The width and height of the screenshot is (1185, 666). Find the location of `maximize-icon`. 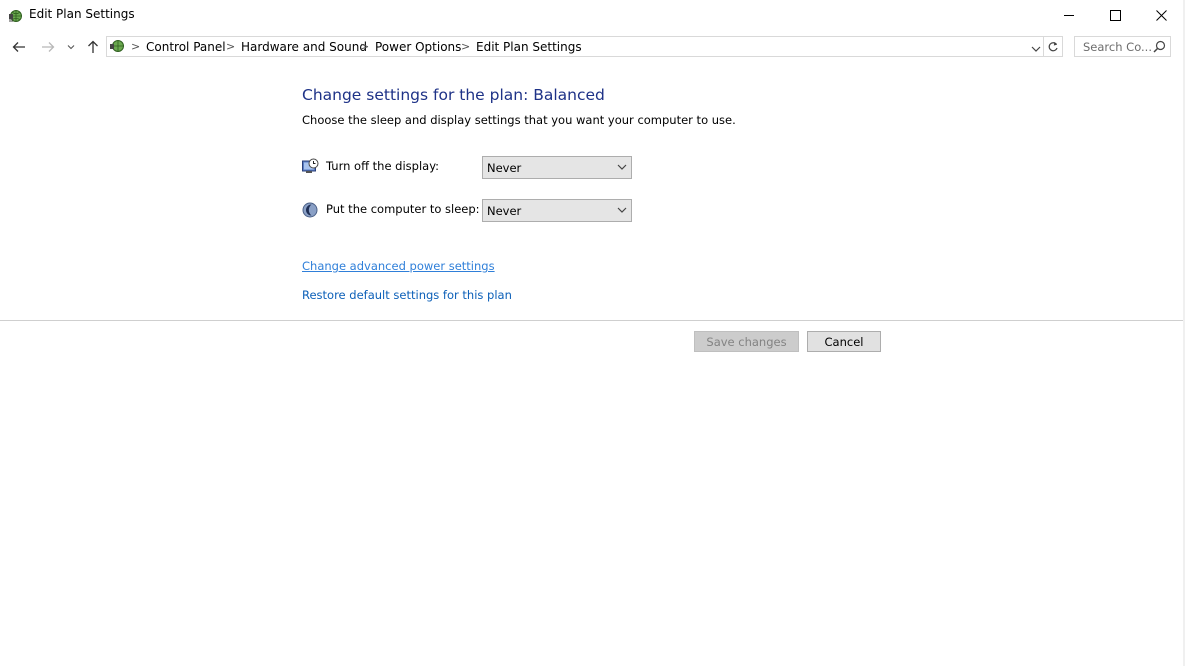

maximize-icon is located at coordinates (1115, 15).